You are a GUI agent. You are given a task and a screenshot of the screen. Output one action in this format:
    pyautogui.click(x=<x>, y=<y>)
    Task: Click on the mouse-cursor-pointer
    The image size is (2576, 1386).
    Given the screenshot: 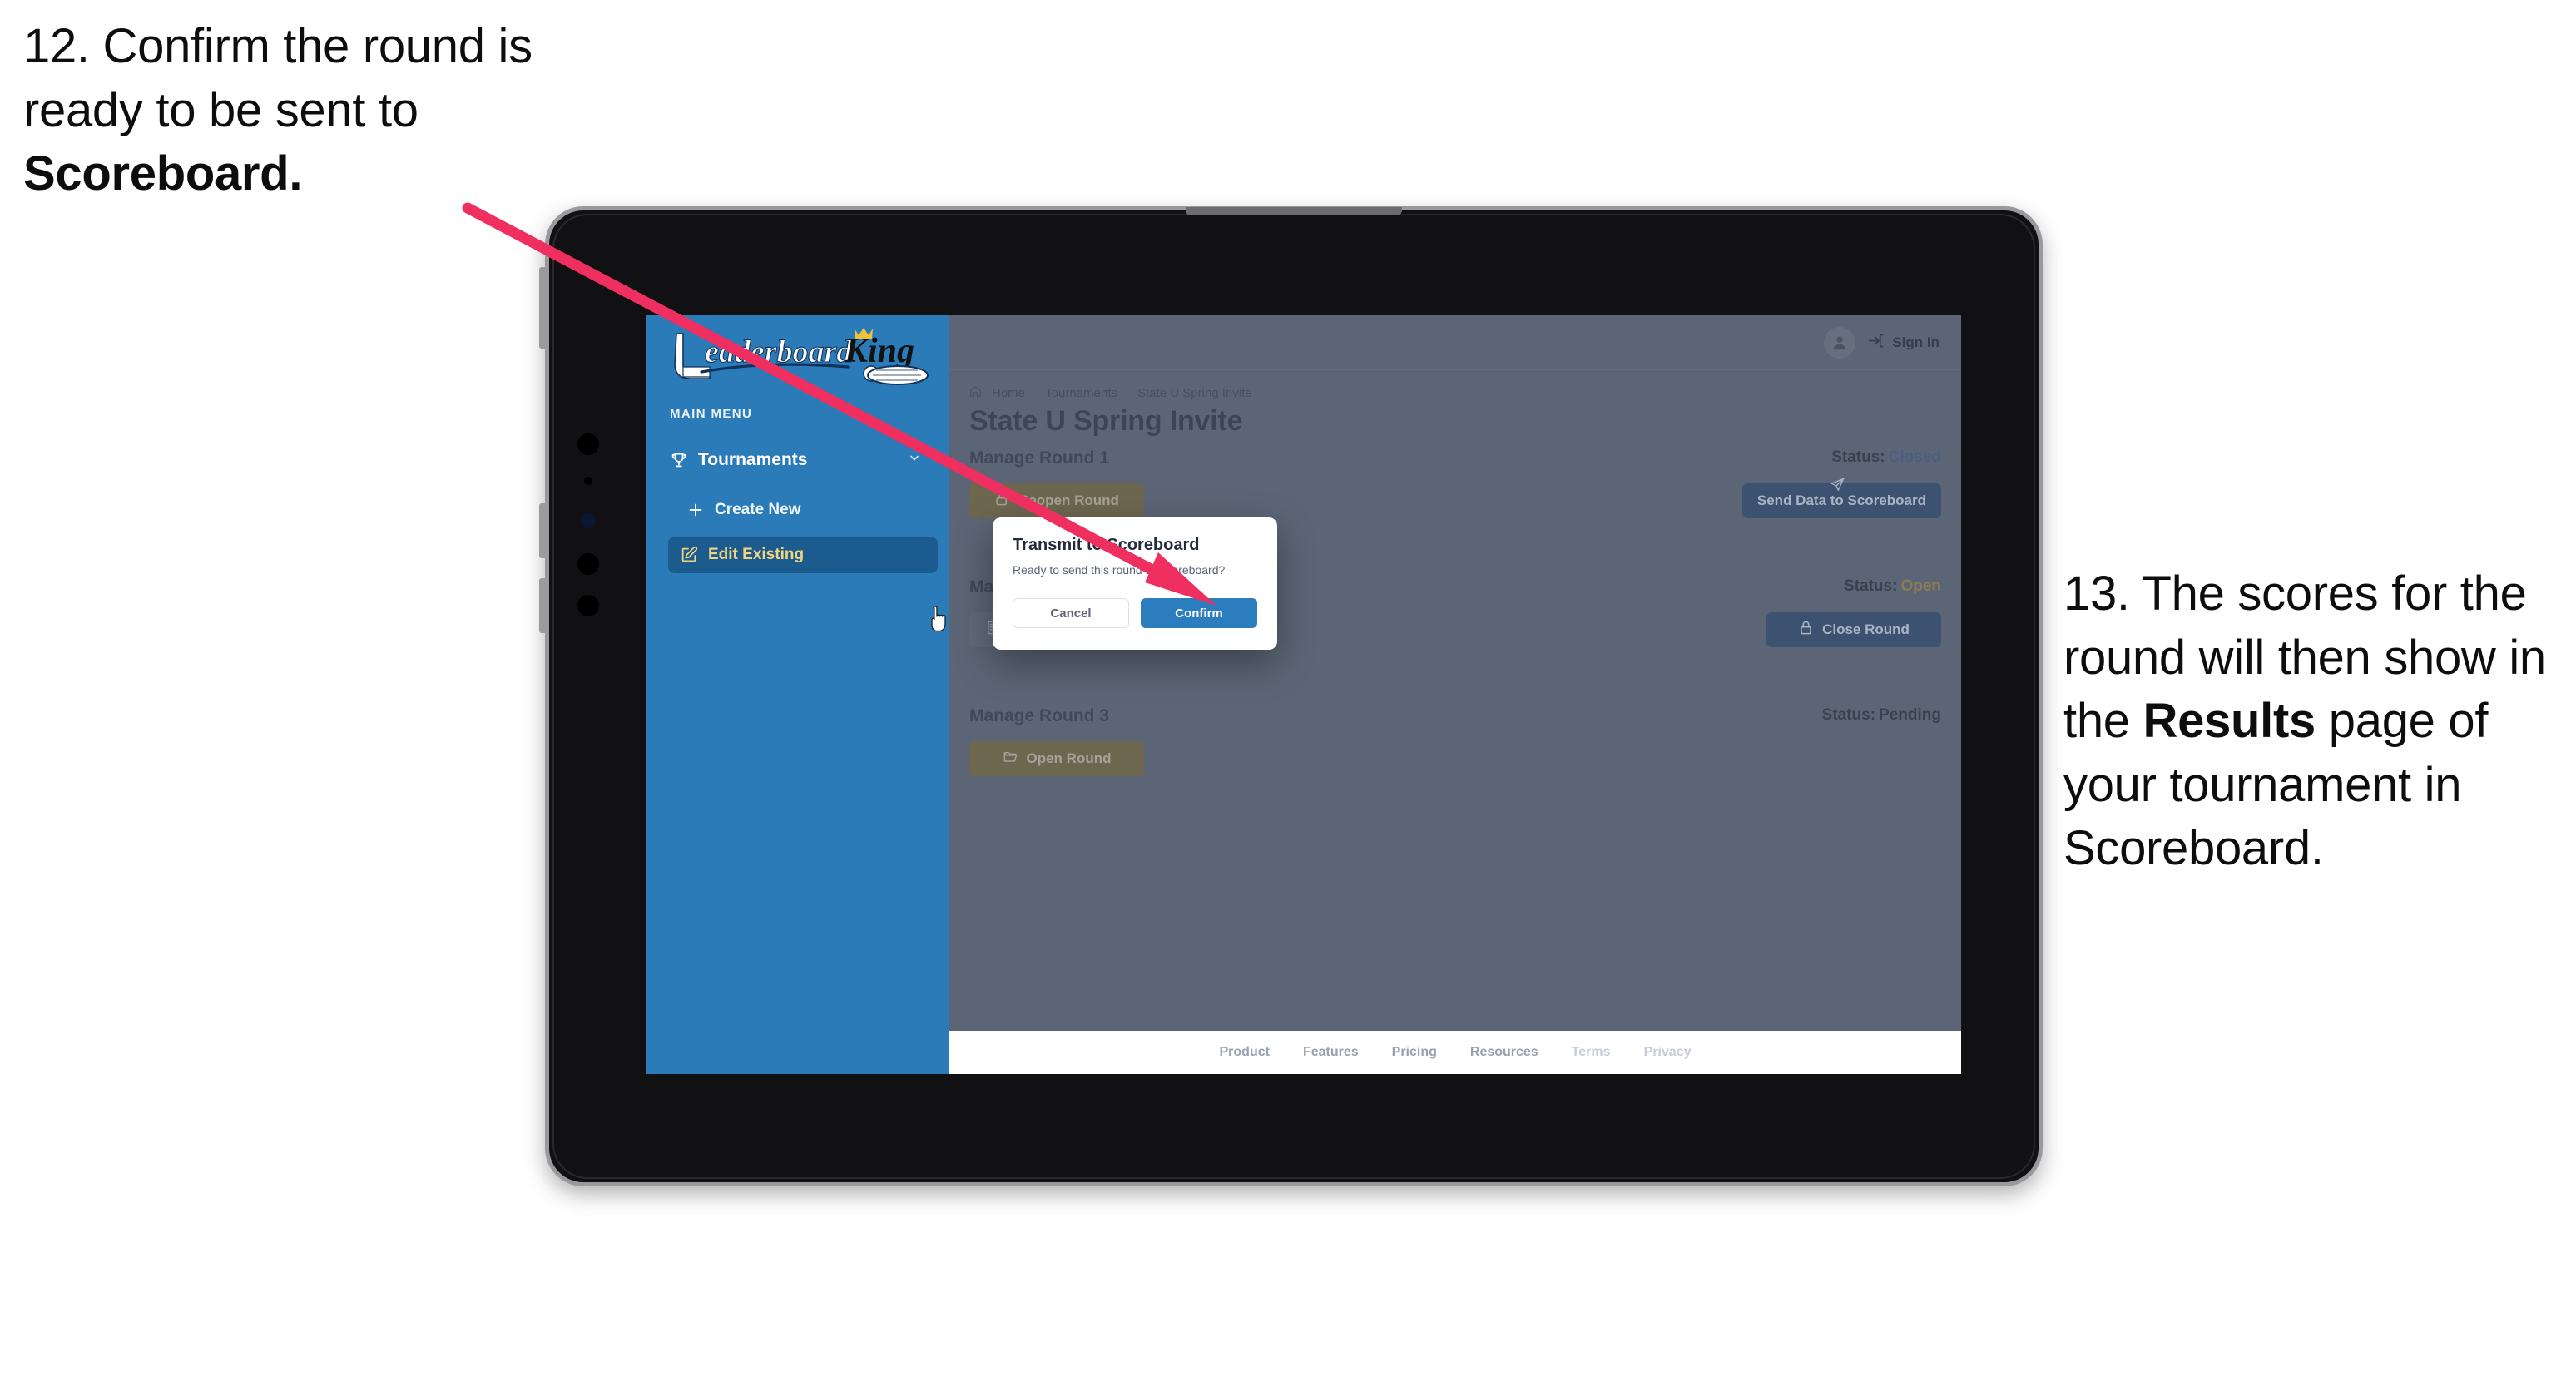 What is the action you would take?
    pyautogui.click(x=938, y=619)
    